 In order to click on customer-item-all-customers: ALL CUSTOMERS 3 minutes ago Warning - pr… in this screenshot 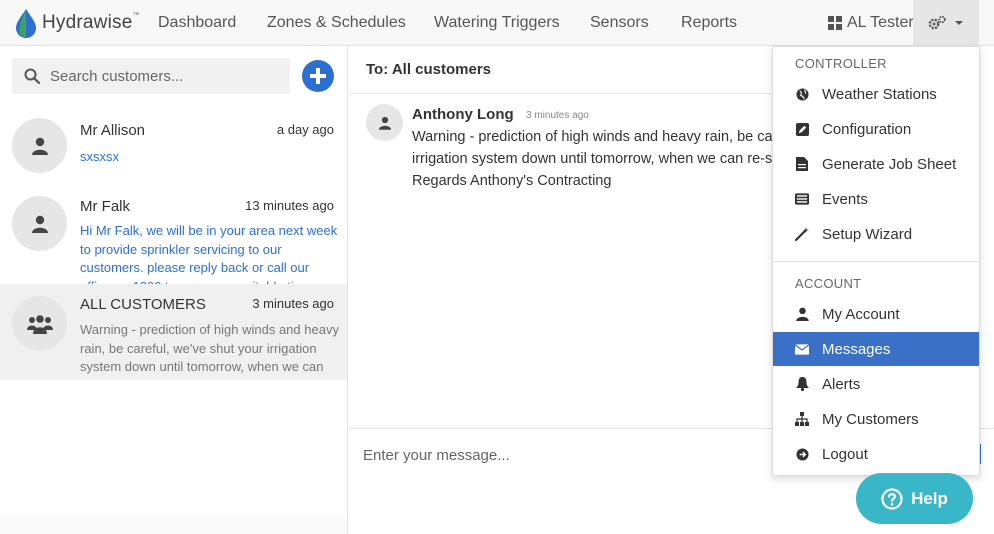, I will do `click(173, 332)`.